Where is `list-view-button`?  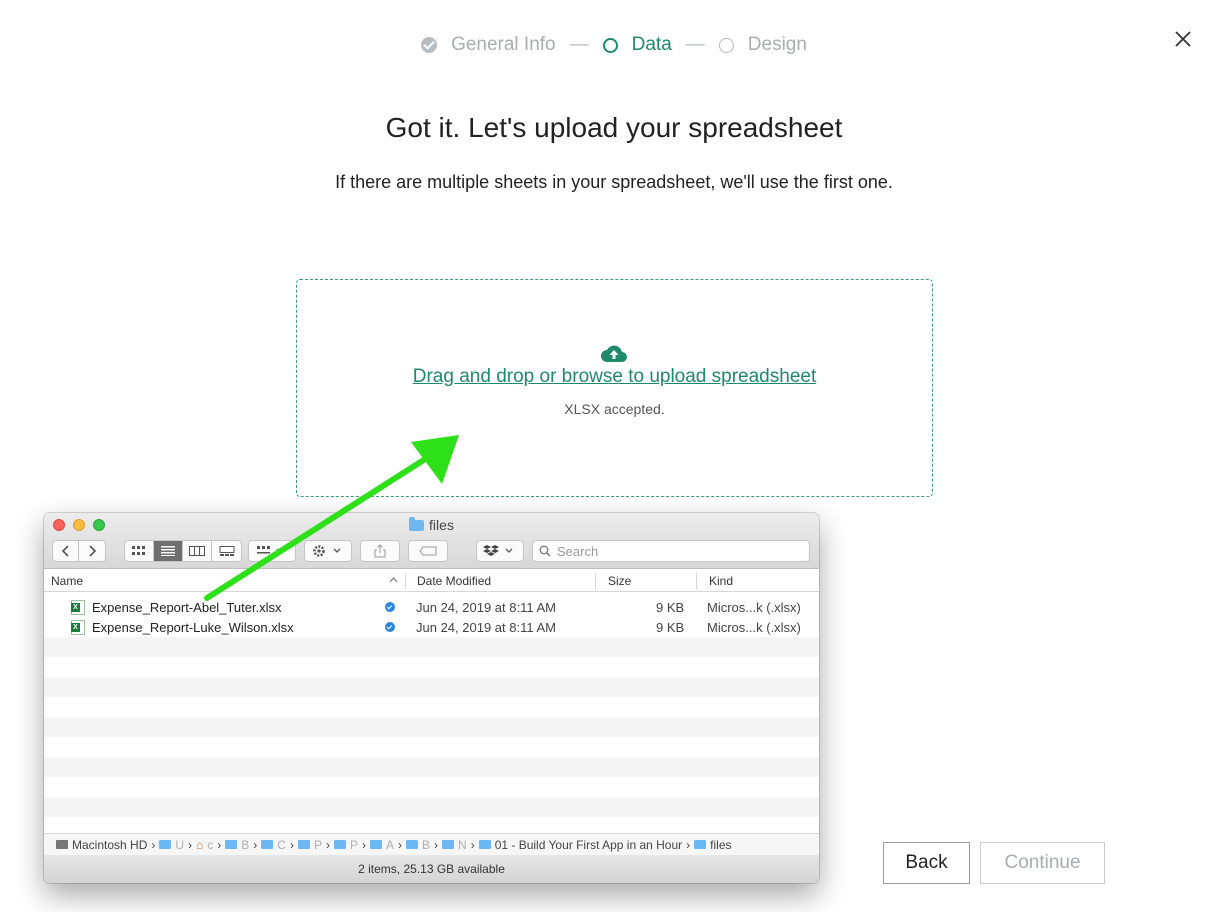 list-view-button is located at coordinates (168, 551).